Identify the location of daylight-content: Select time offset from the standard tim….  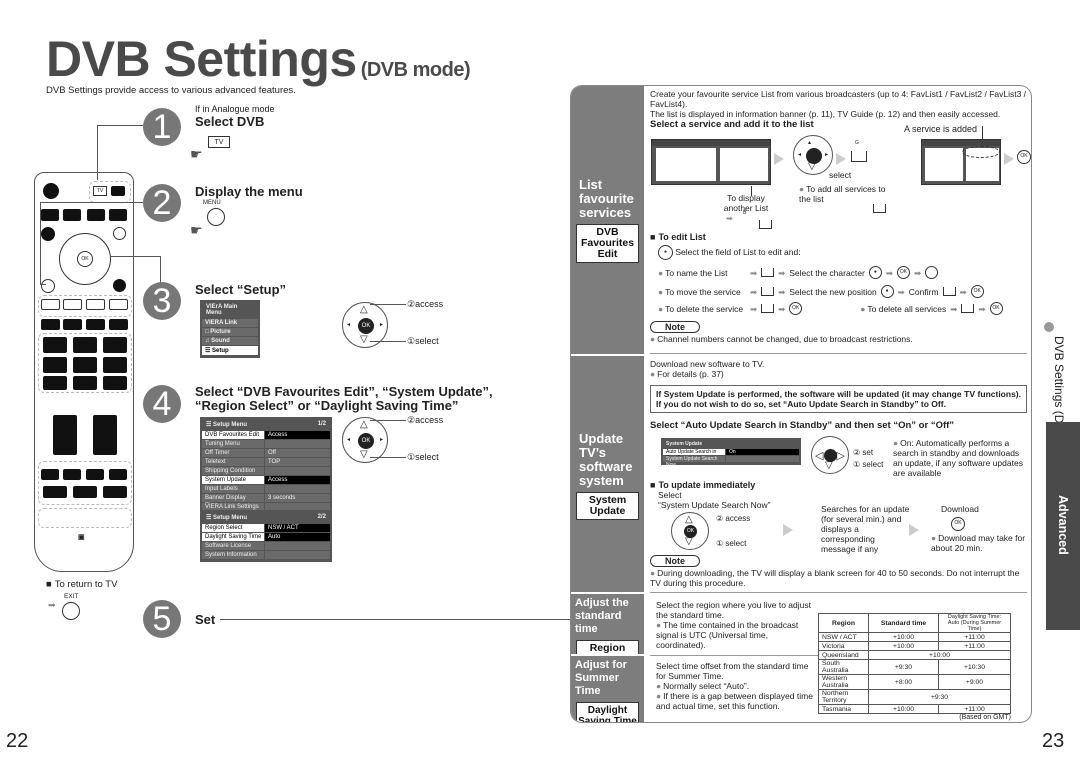
(736, 686).